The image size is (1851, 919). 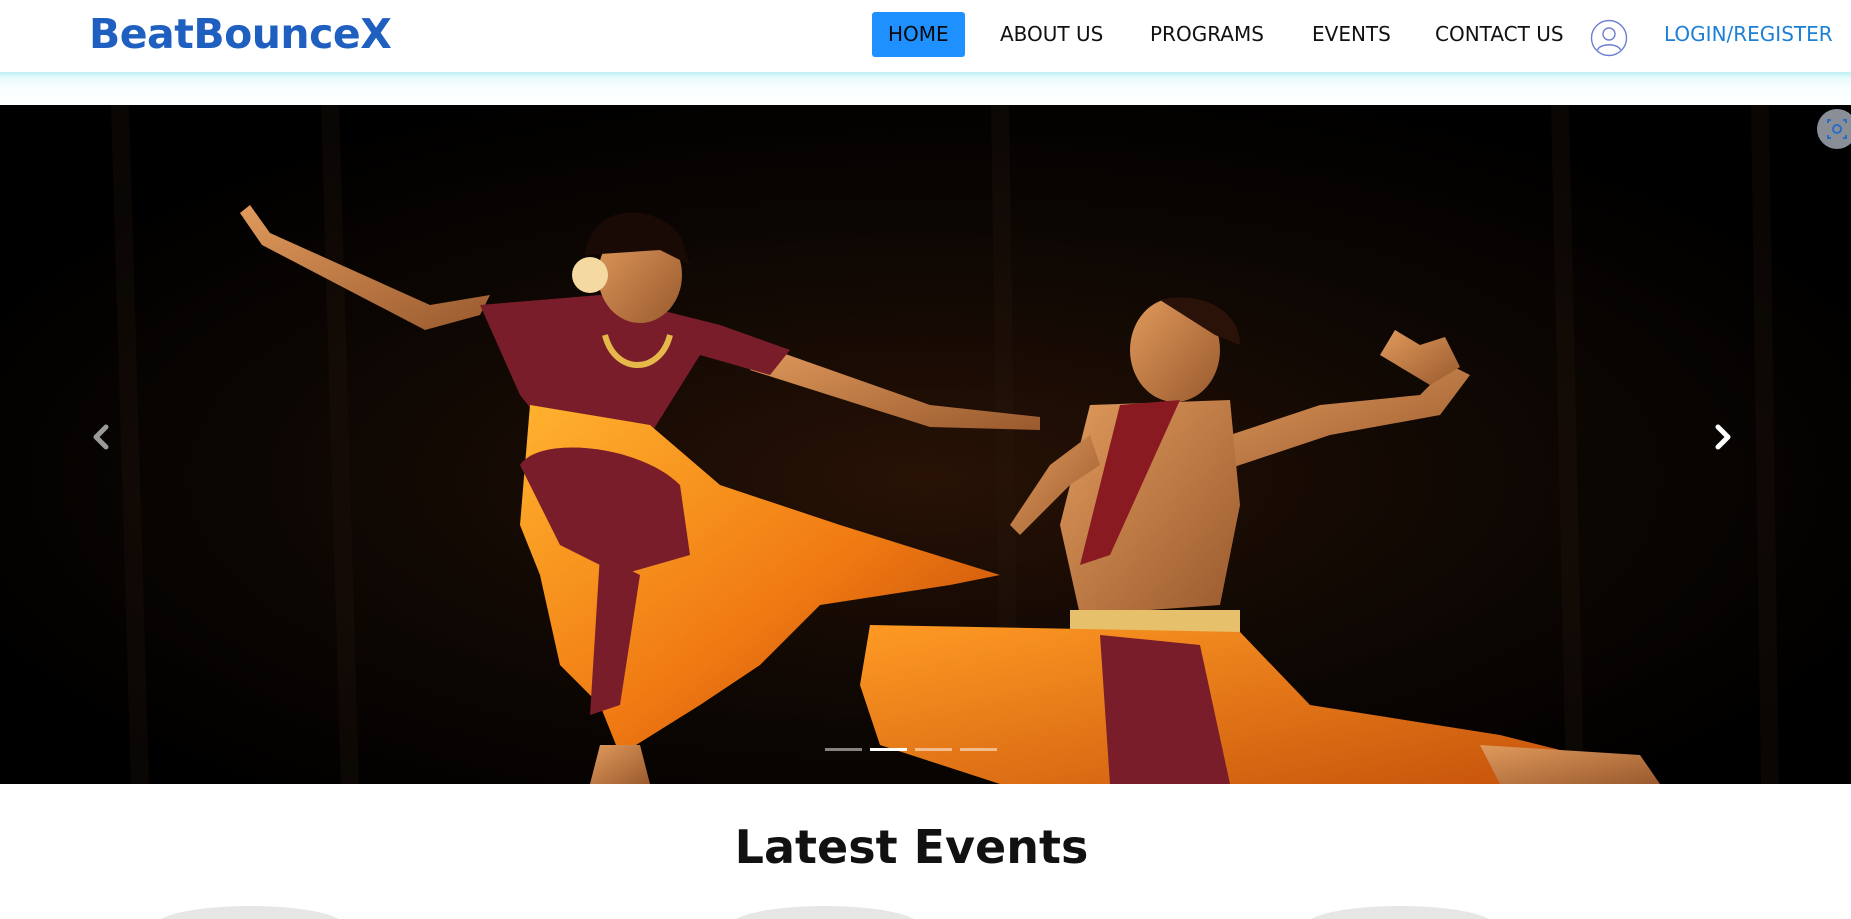 I want to click on carousel-next-button, so click(x=1722, y=437).